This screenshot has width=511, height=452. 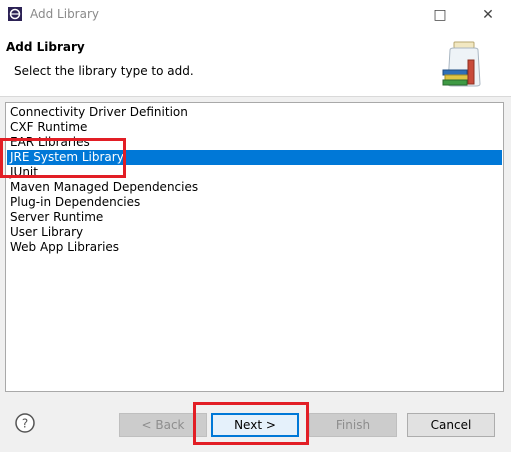 I want to click on list-item-selected: JRE System Library, so click(x=254, y=157).